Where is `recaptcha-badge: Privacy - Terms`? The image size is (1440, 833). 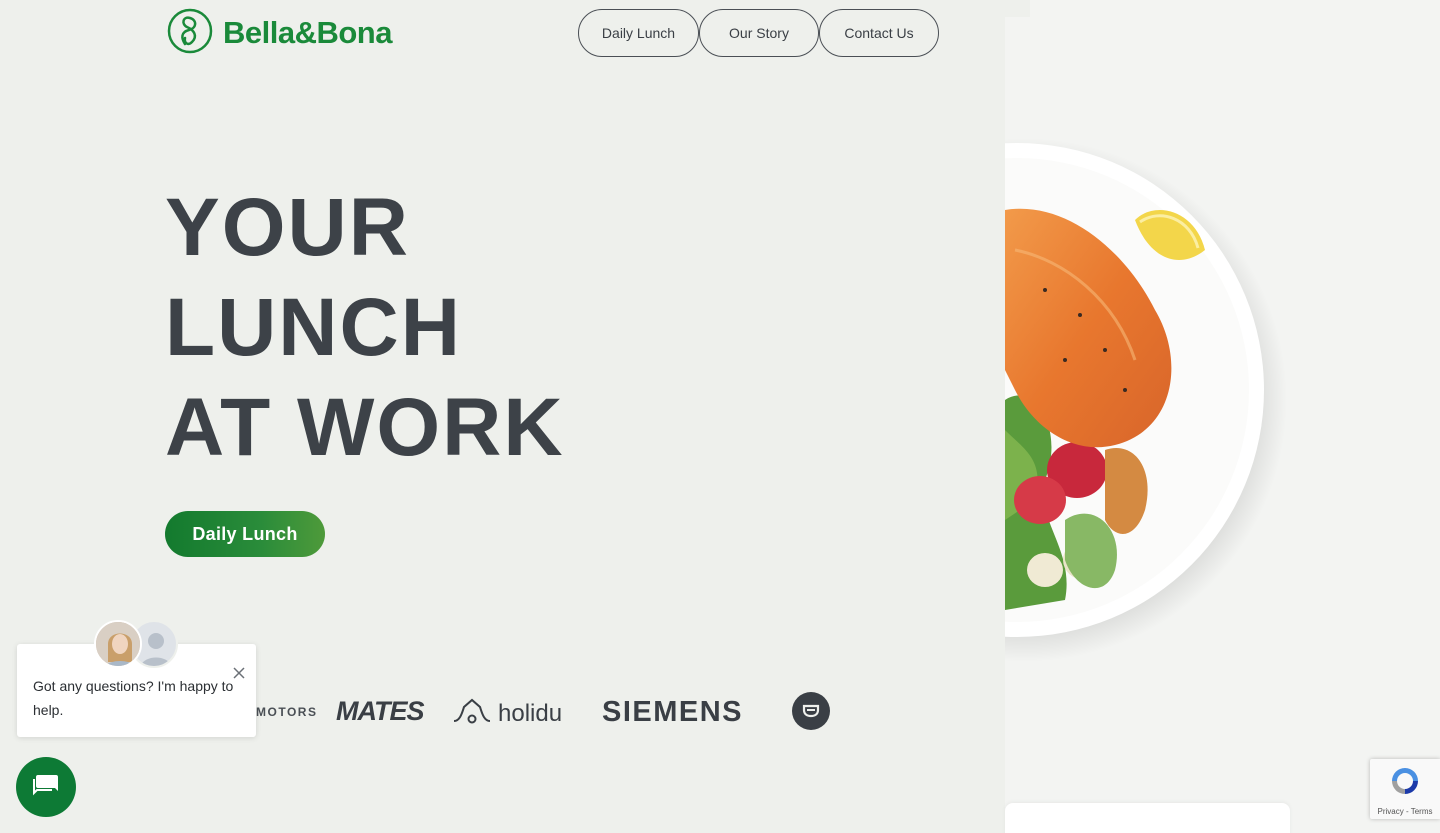 recaptcha-badge: Privacy - Terms is located at coordinates (1405, 789).